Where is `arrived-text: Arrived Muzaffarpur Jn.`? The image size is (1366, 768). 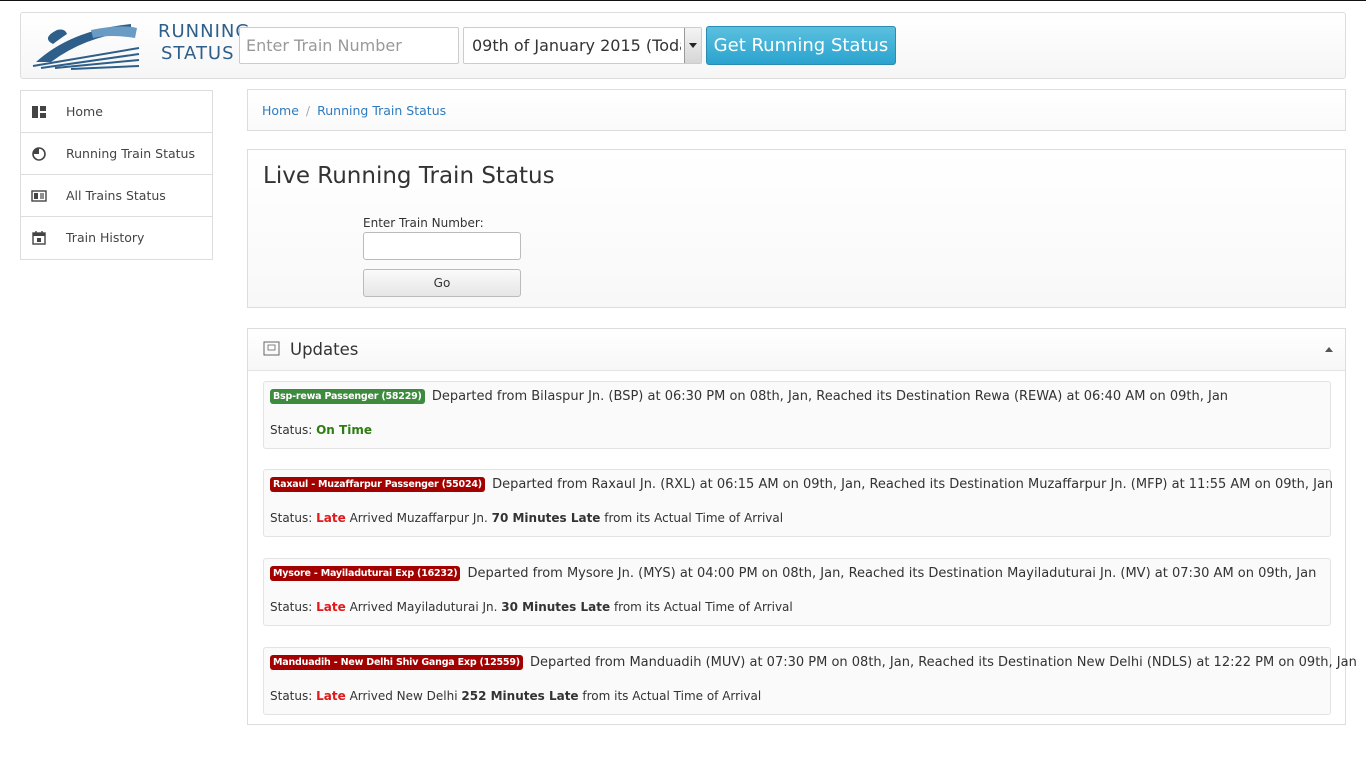 arrived-text: Arrived Muzaffarpur Jn. is located at coordinates (418, 518).